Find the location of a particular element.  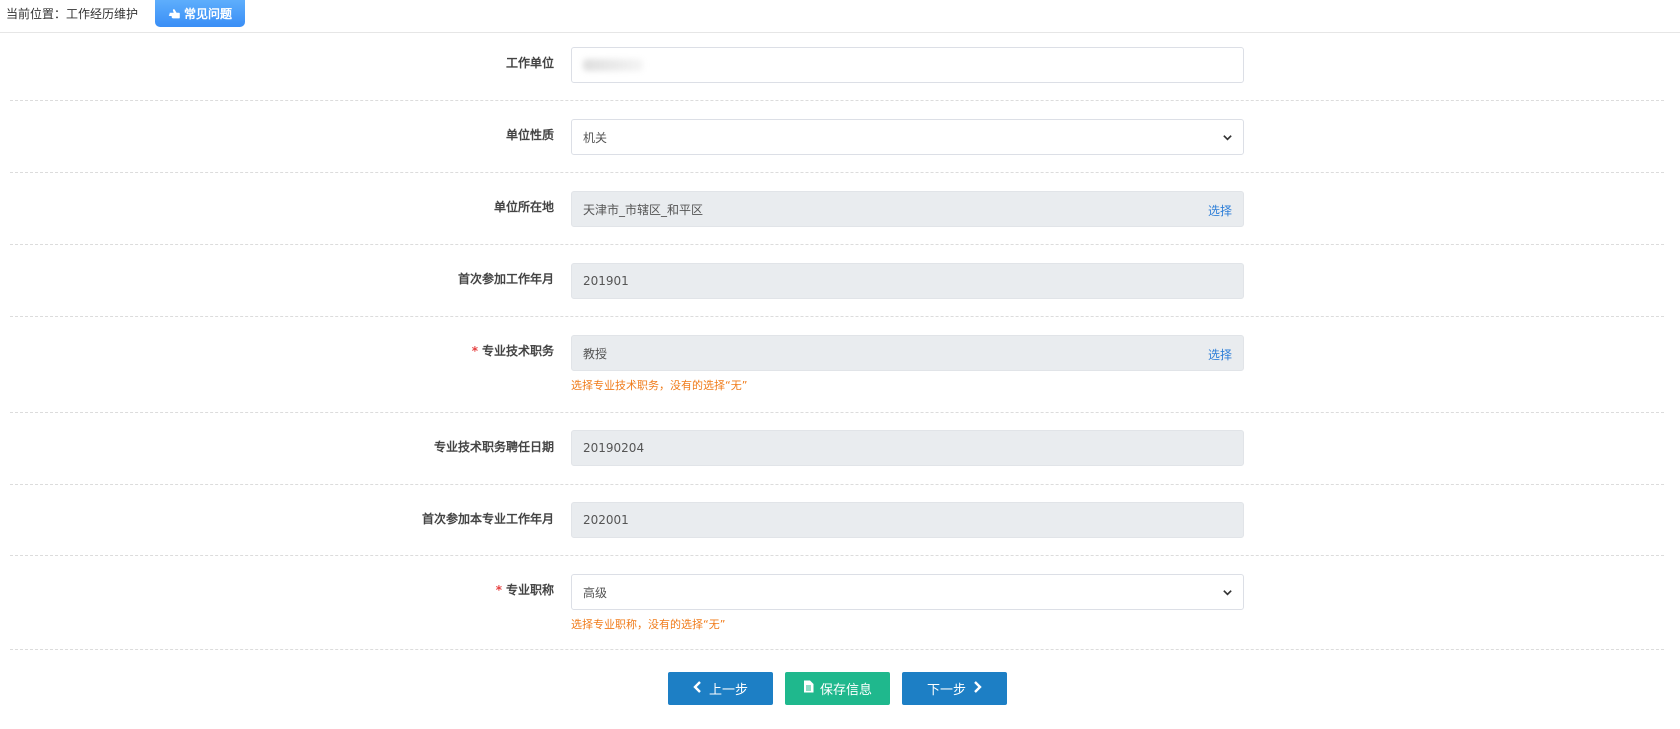

breadcrumb-prefix: 当前位置： is located at coordinates (36, 14).